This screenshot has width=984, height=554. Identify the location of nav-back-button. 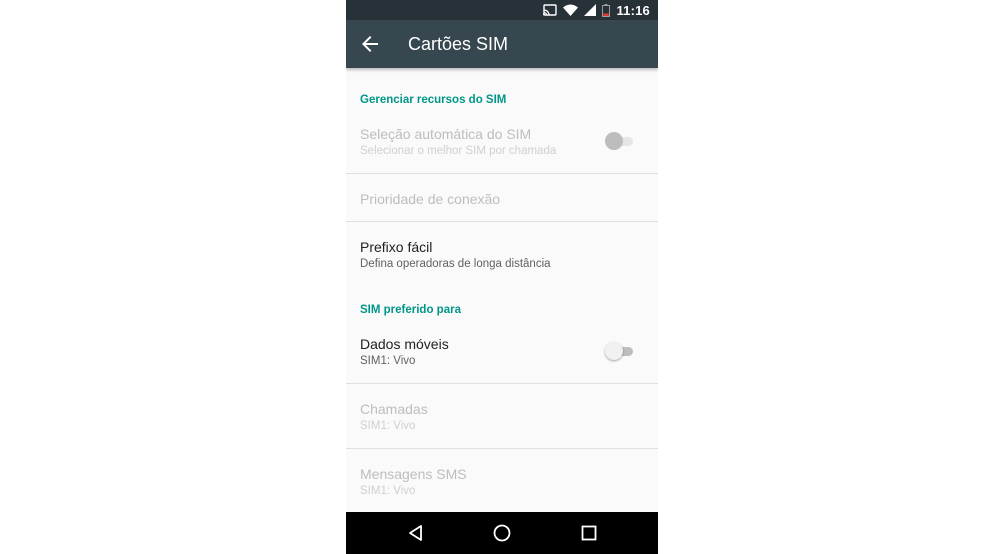
(416, 533).